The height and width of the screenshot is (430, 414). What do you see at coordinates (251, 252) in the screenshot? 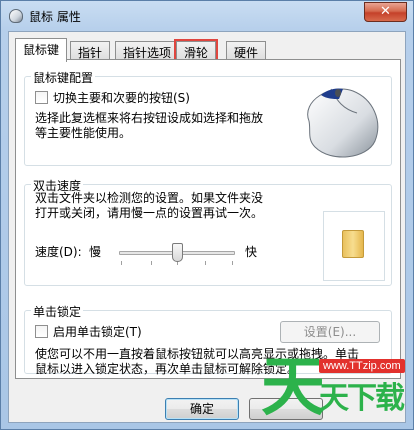
I see `fast-label: 快` at bounding box center [251, 252].